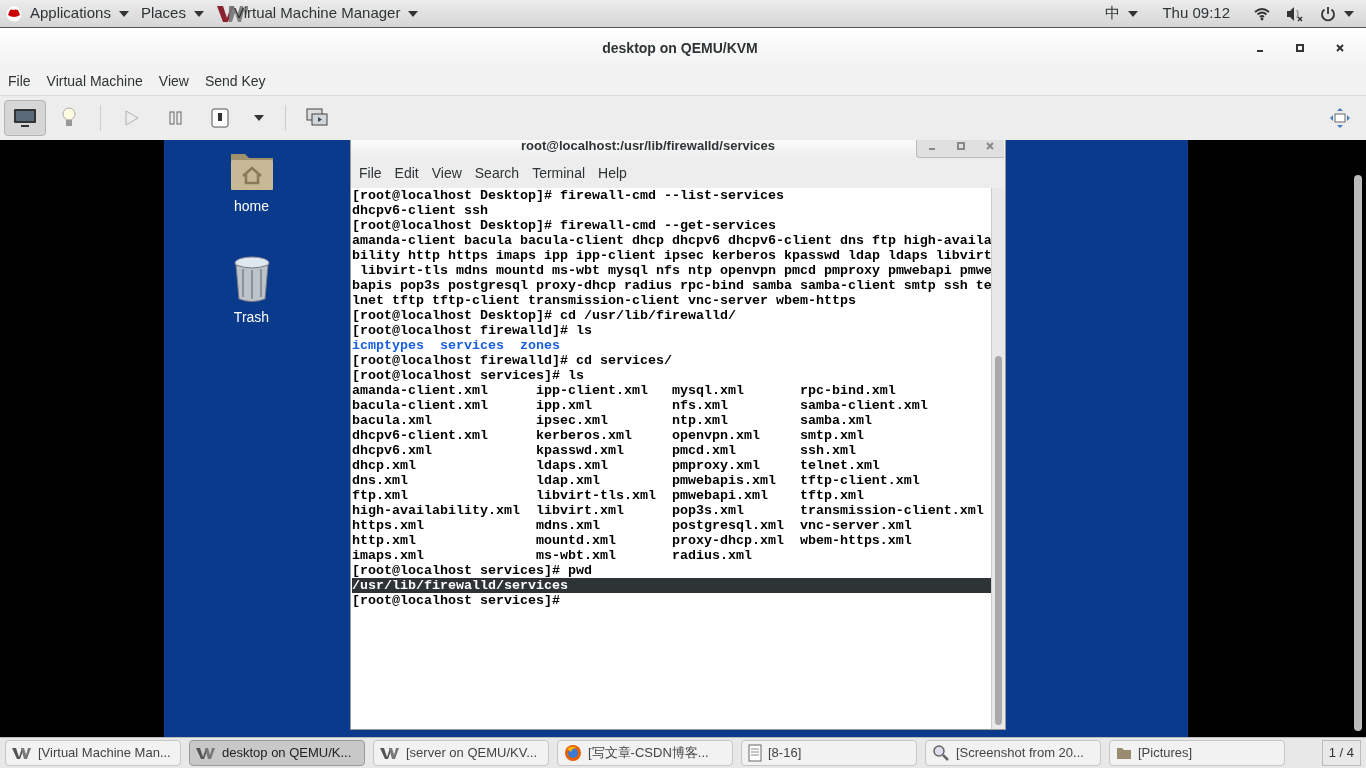  I want to click on terminal-line: bapis pop3s postgresql proxy-dhcp radius rpc-bind samba samba-client smtp ssh te, so click(671, 285).